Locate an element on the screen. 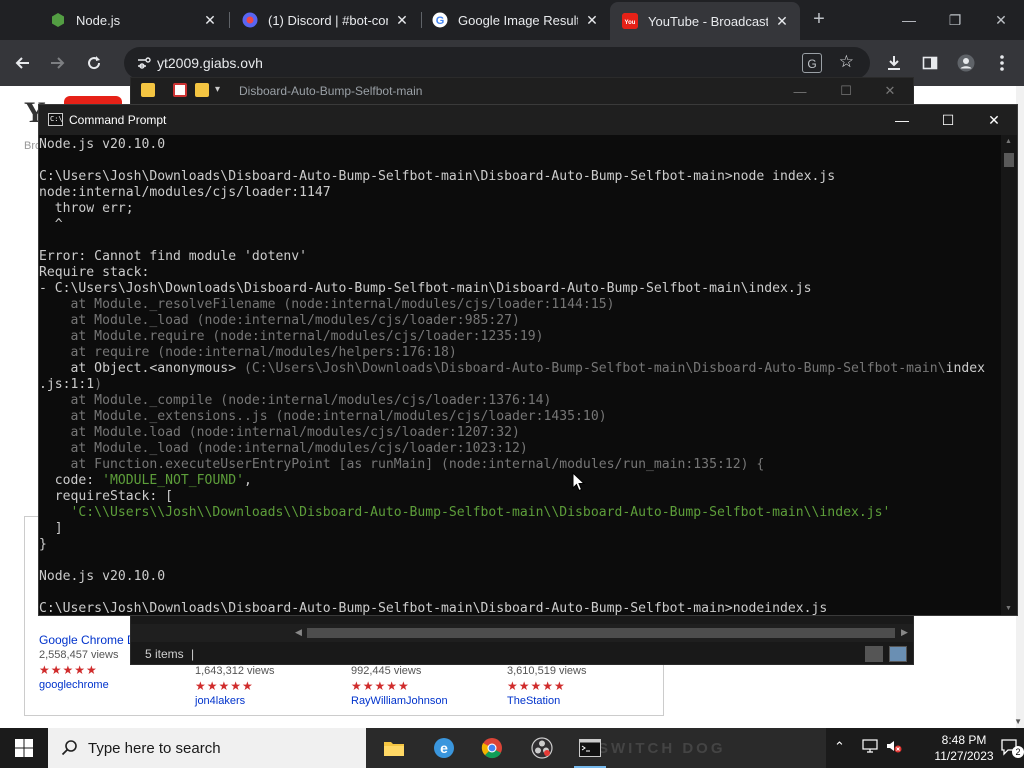 This screenshot has width=1024, height=768. console-line: throw err; is located at coordinates (86, 208).